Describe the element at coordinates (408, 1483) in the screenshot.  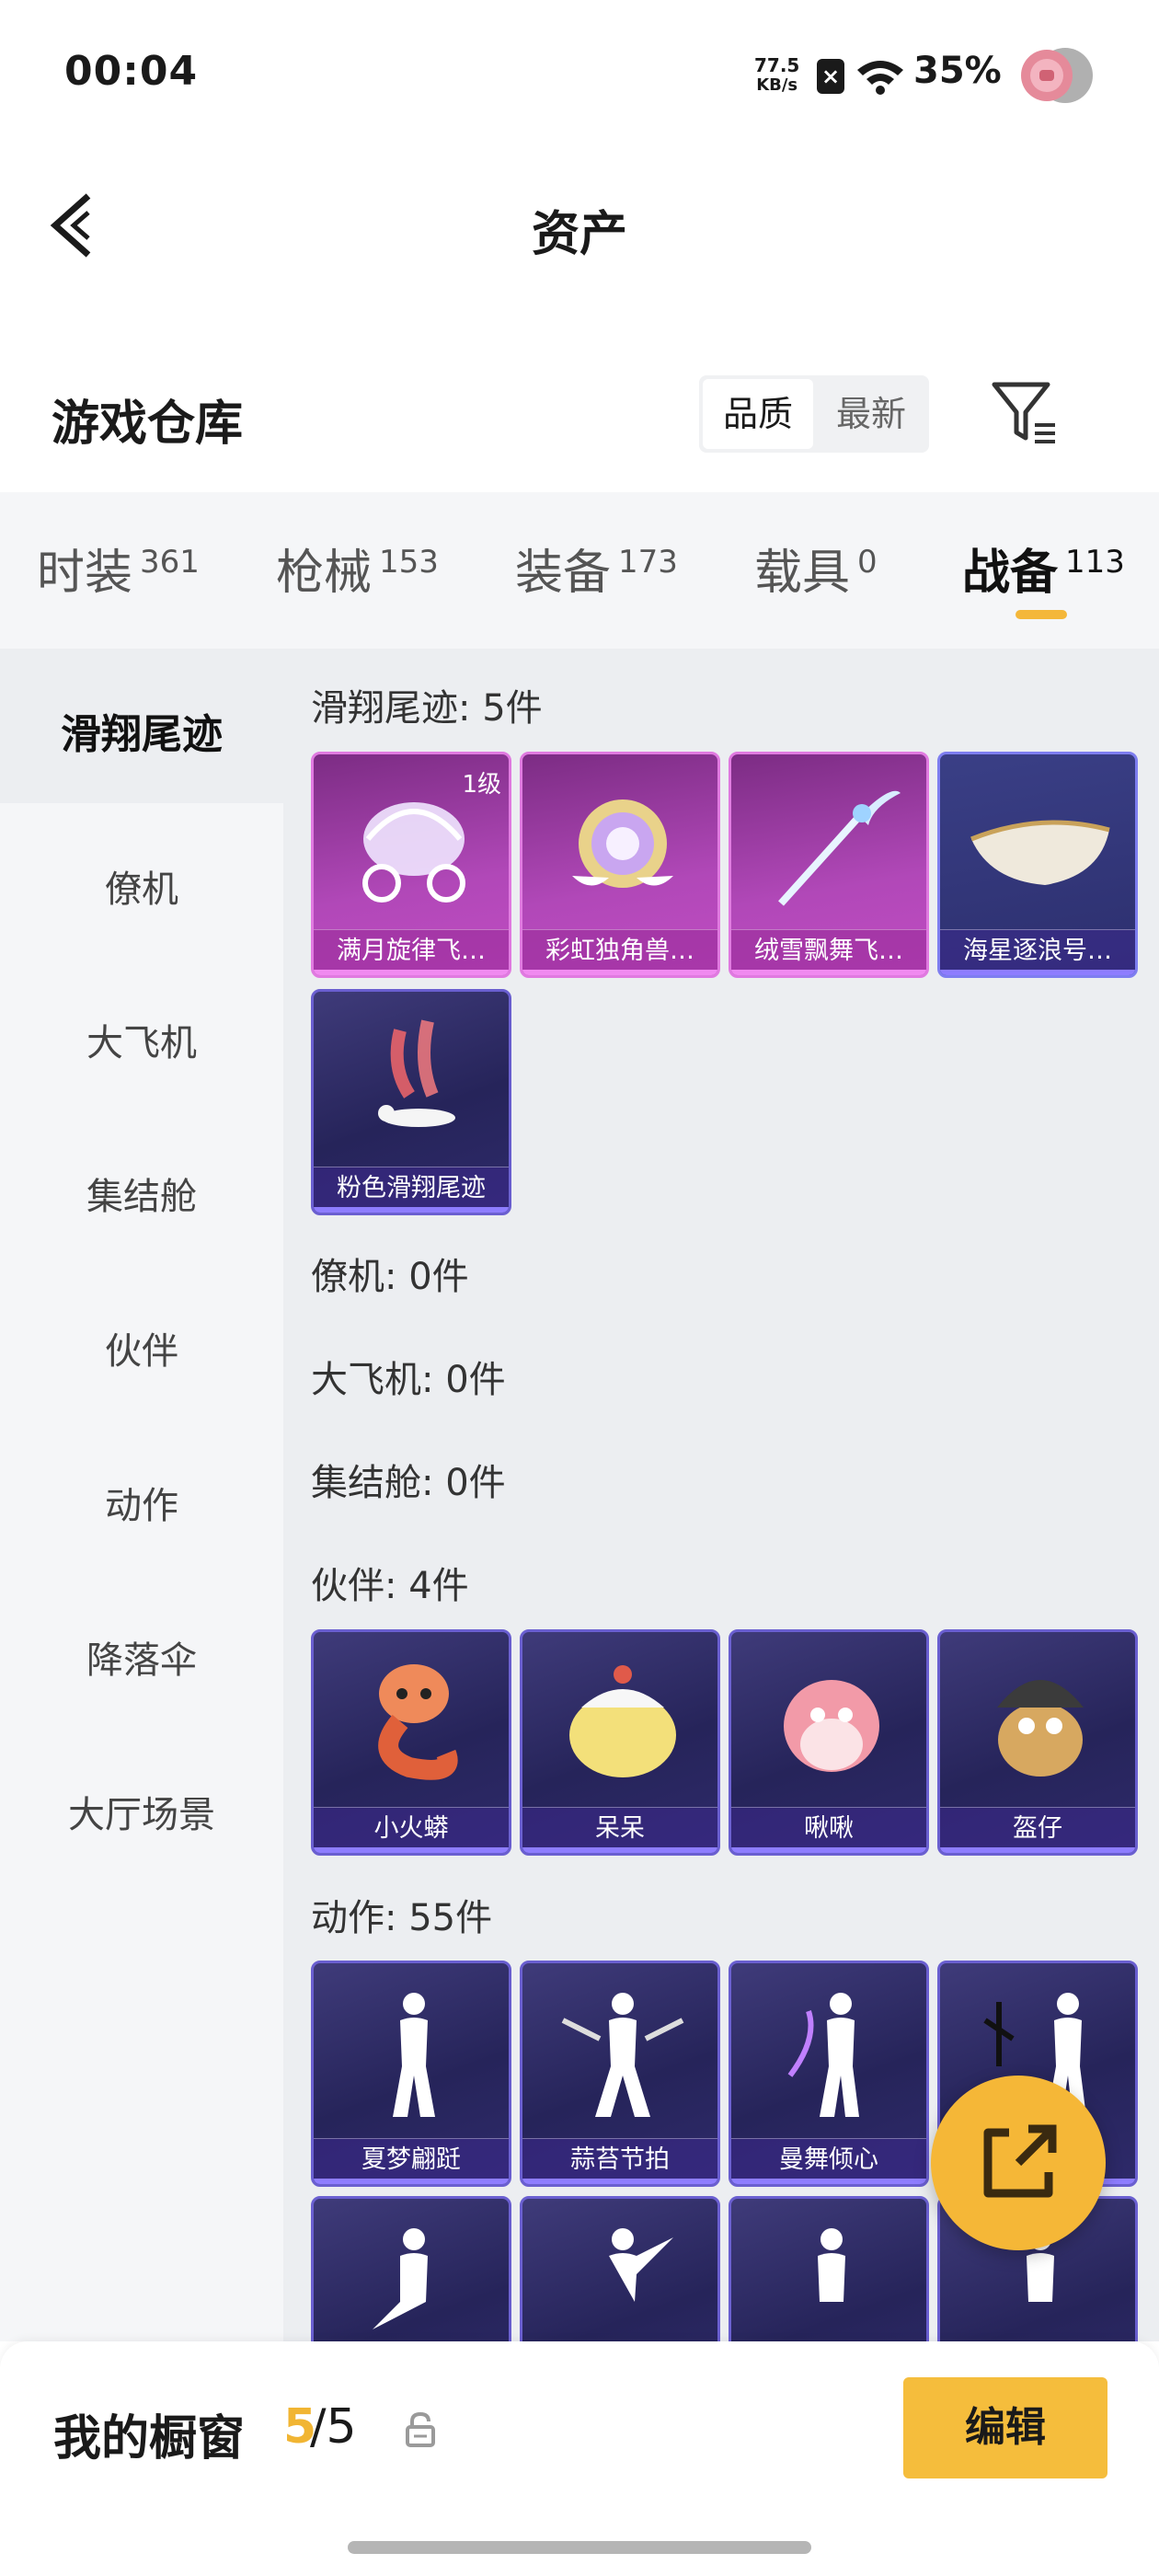
I see `section-title-pod: 集结舱: 0件` at that location.